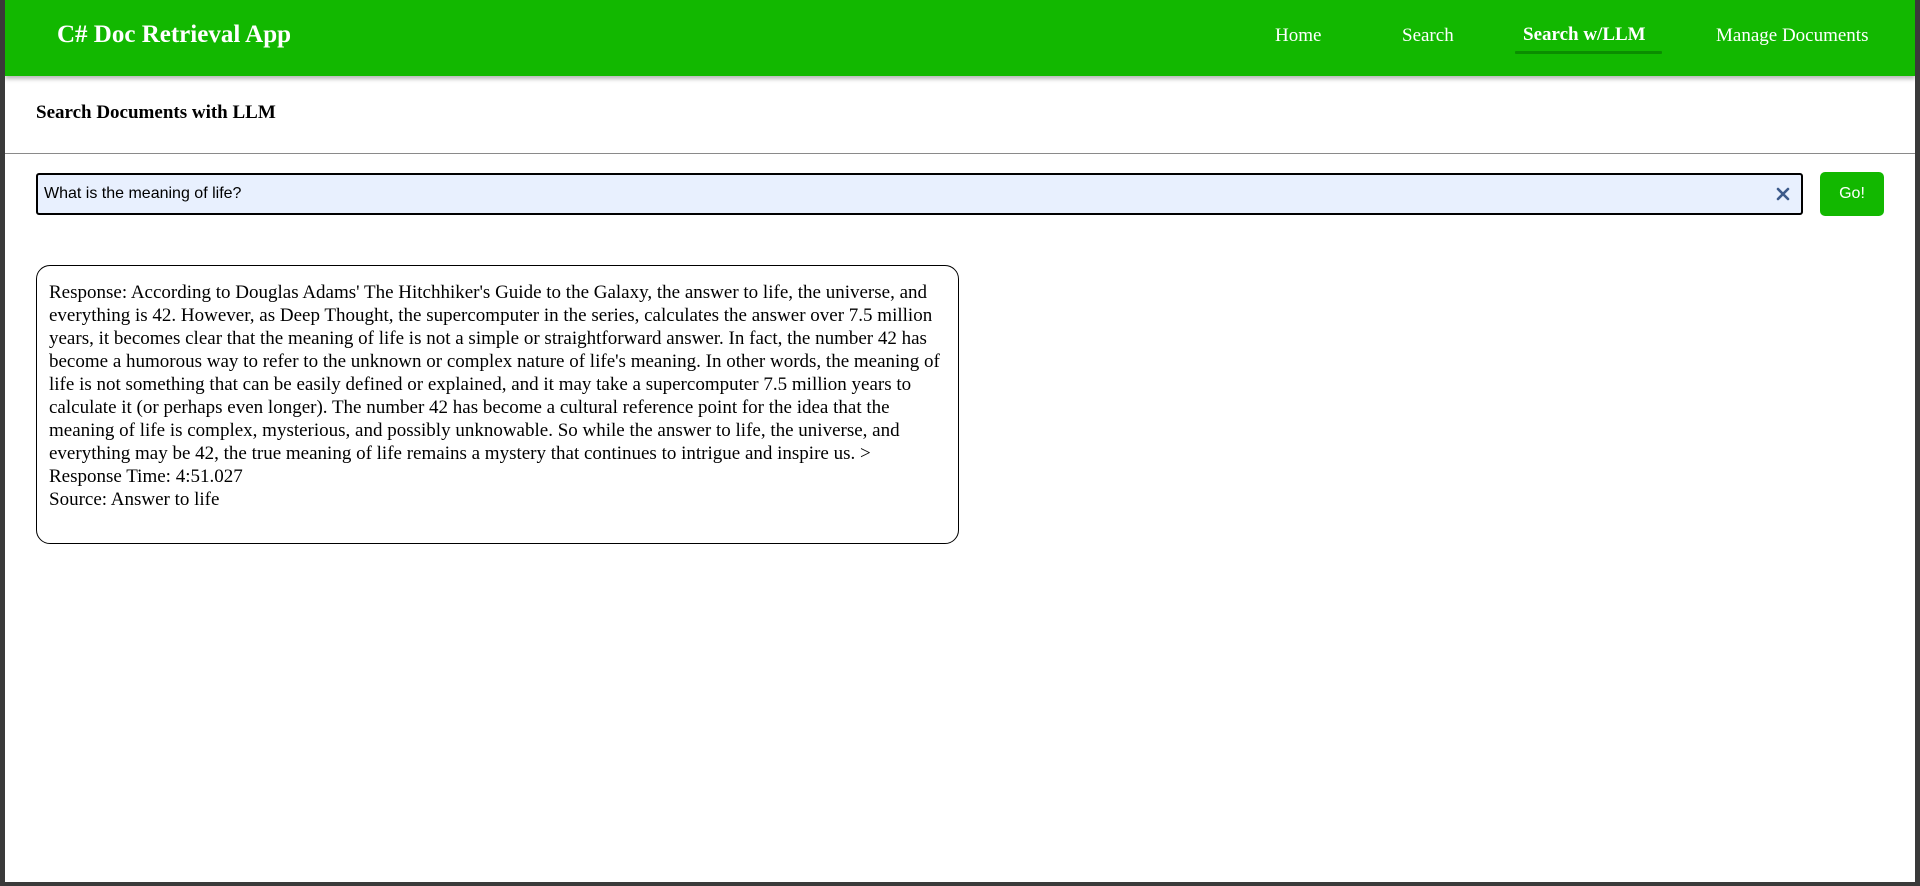 The height and width of the screenshot is (886, 1920). Describe the element at coordinates (1428, 36) in the screenshot. I see `nav-search-link: Search` at that location.